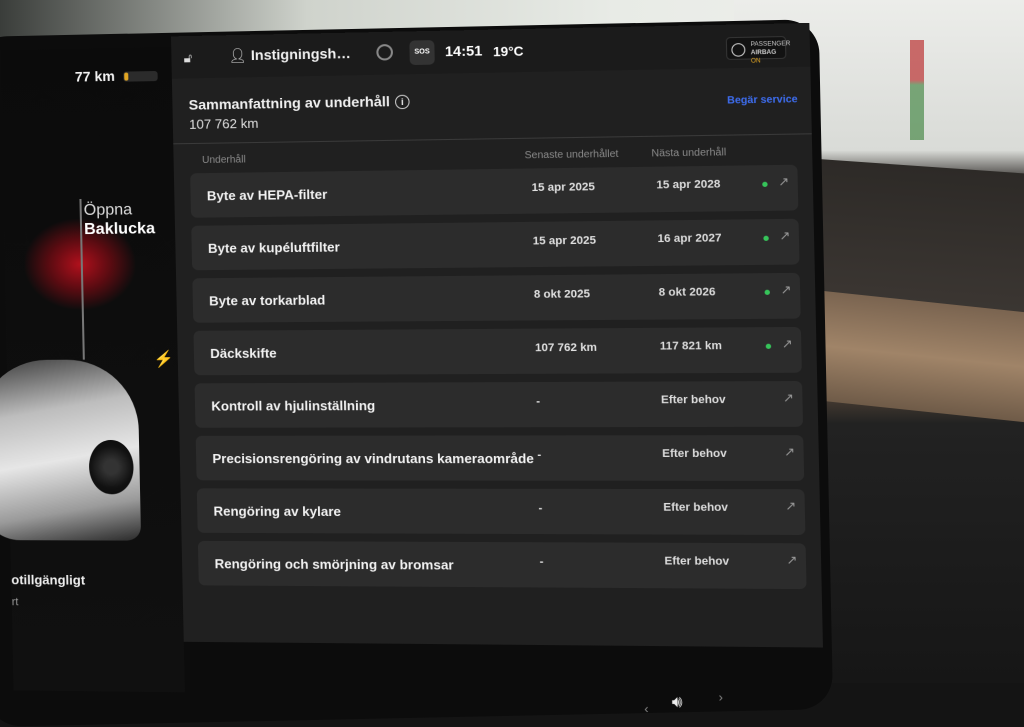 The height and width of the screenshot is (727, 1024). I want to click on maintenance-item-name: Rengöring och smörjning av bromsar, so click(334, 564).